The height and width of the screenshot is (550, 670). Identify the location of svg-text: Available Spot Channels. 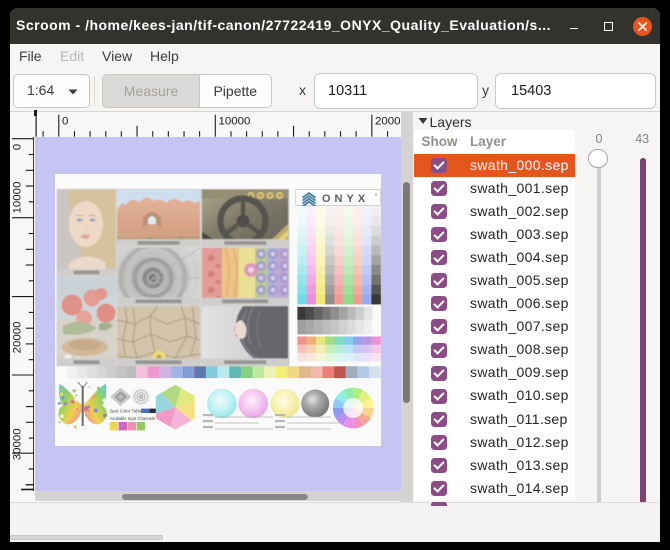
(133, 417).